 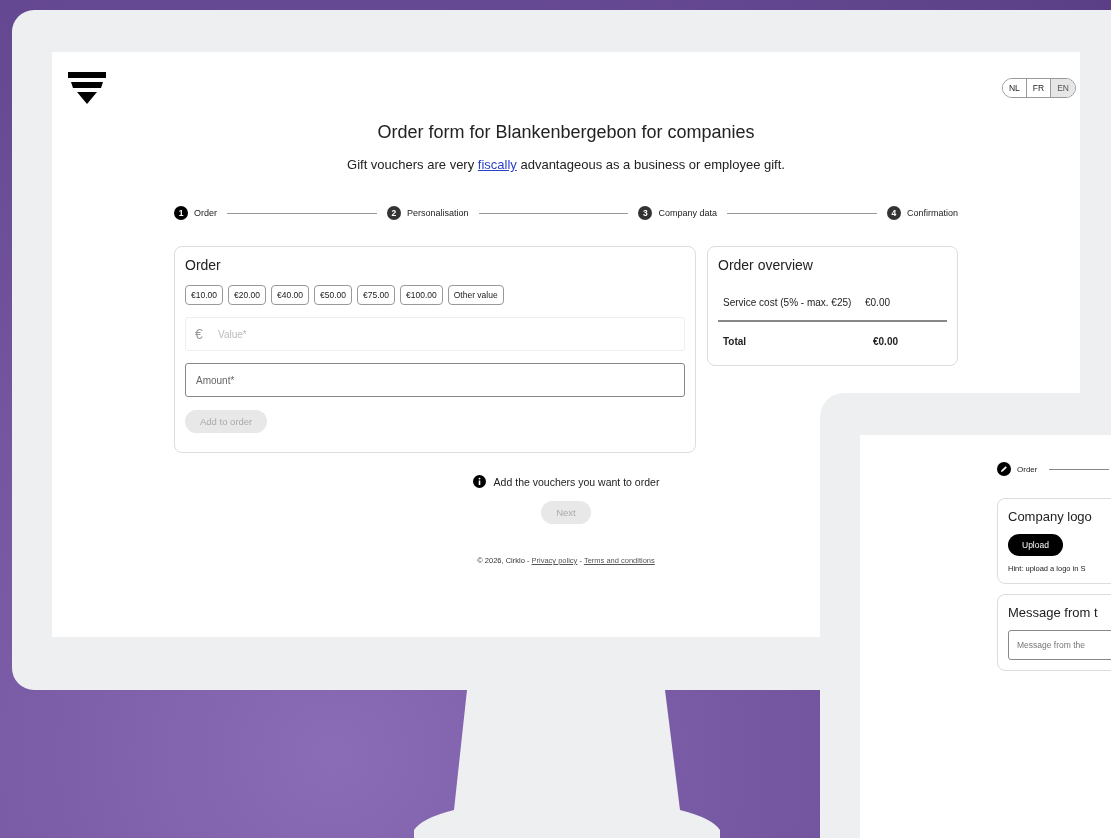 I want to click on value-option: Other value, so click(x=475, y=295).